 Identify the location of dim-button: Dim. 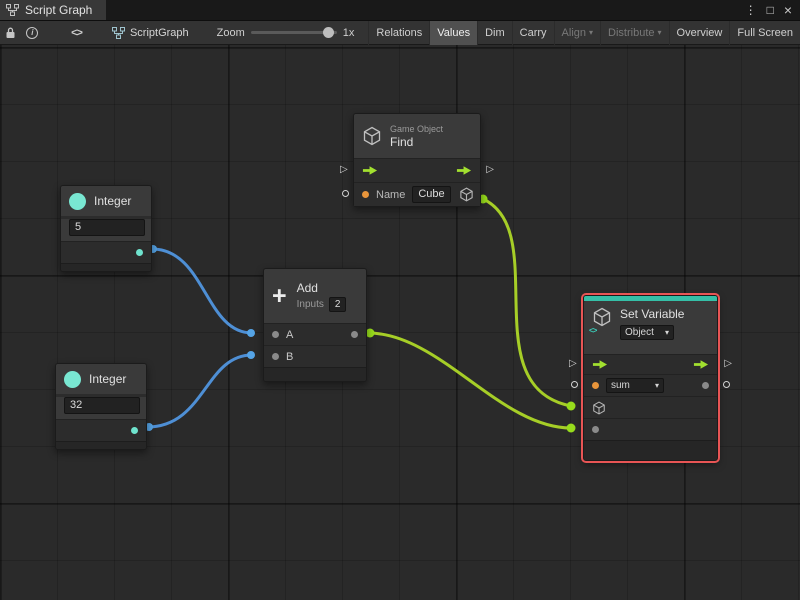
(494, 32).